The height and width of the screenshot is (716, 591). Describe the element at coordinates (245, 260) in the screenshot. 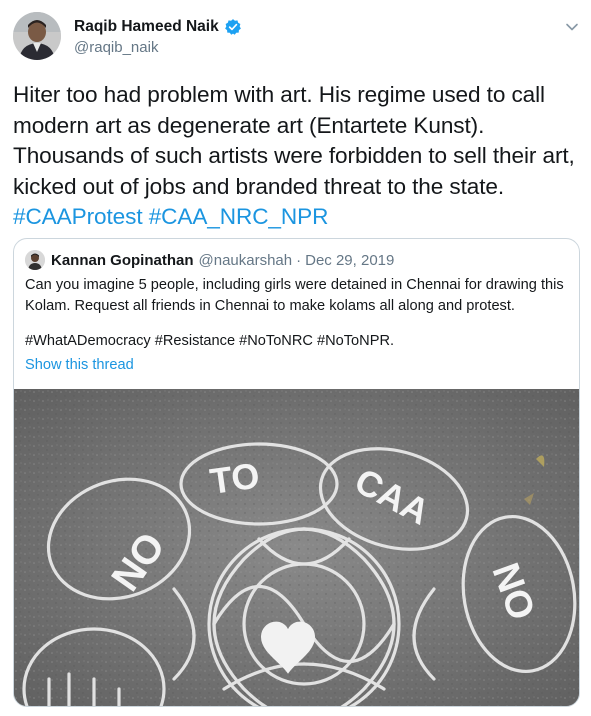

I see `quoted-author-handle: @naukarshah` at that location.